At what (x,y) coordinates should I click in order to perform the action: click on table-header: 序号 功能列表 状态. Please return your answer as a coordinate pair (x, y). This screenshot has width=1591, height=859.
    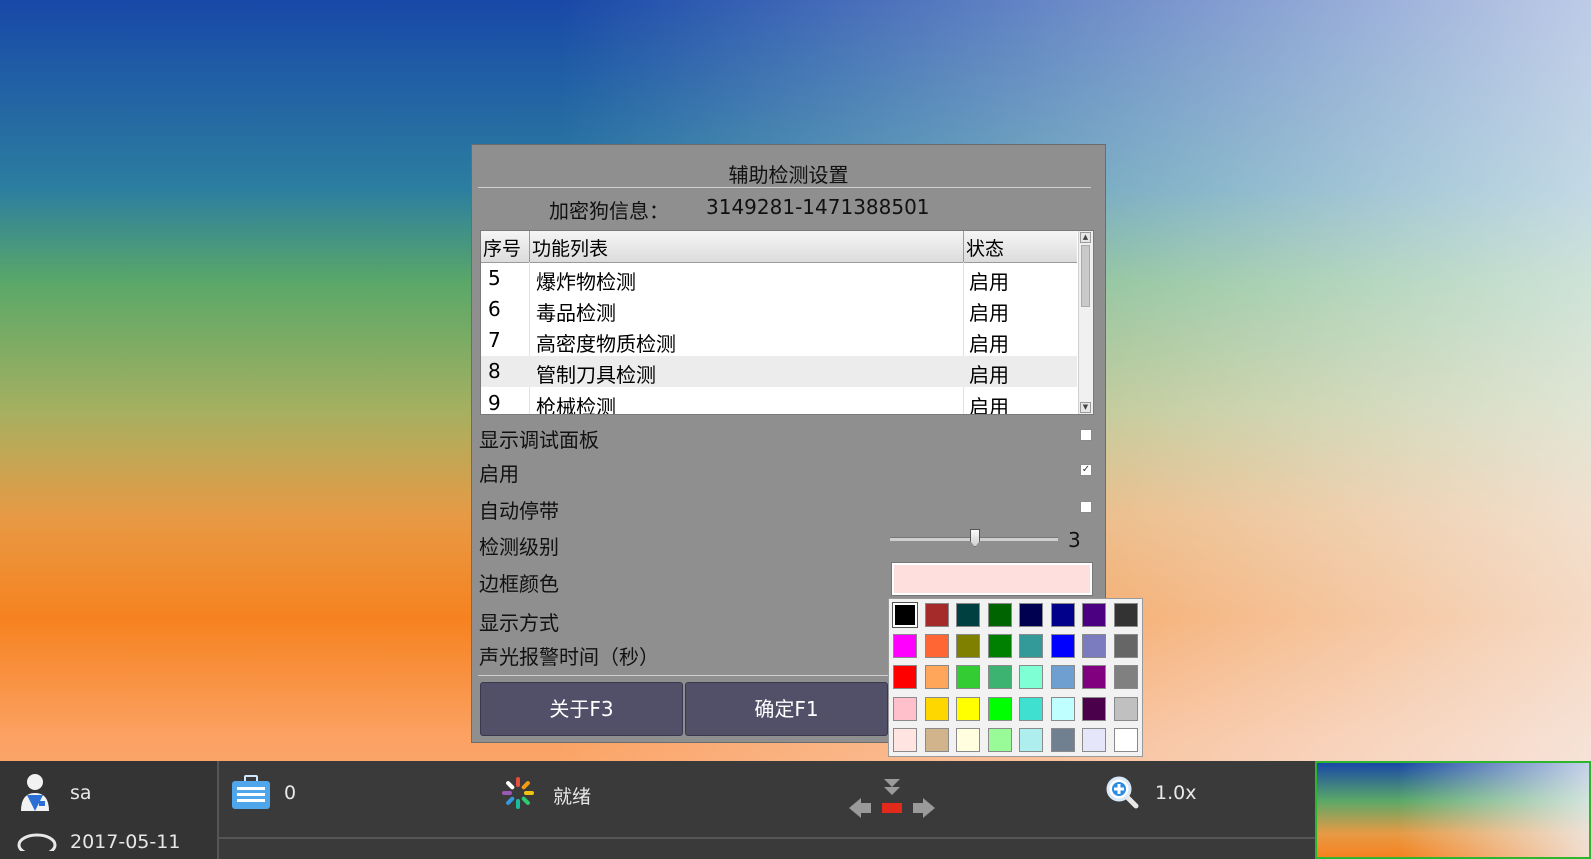
    Looking at the image, I should click on (779, 247).